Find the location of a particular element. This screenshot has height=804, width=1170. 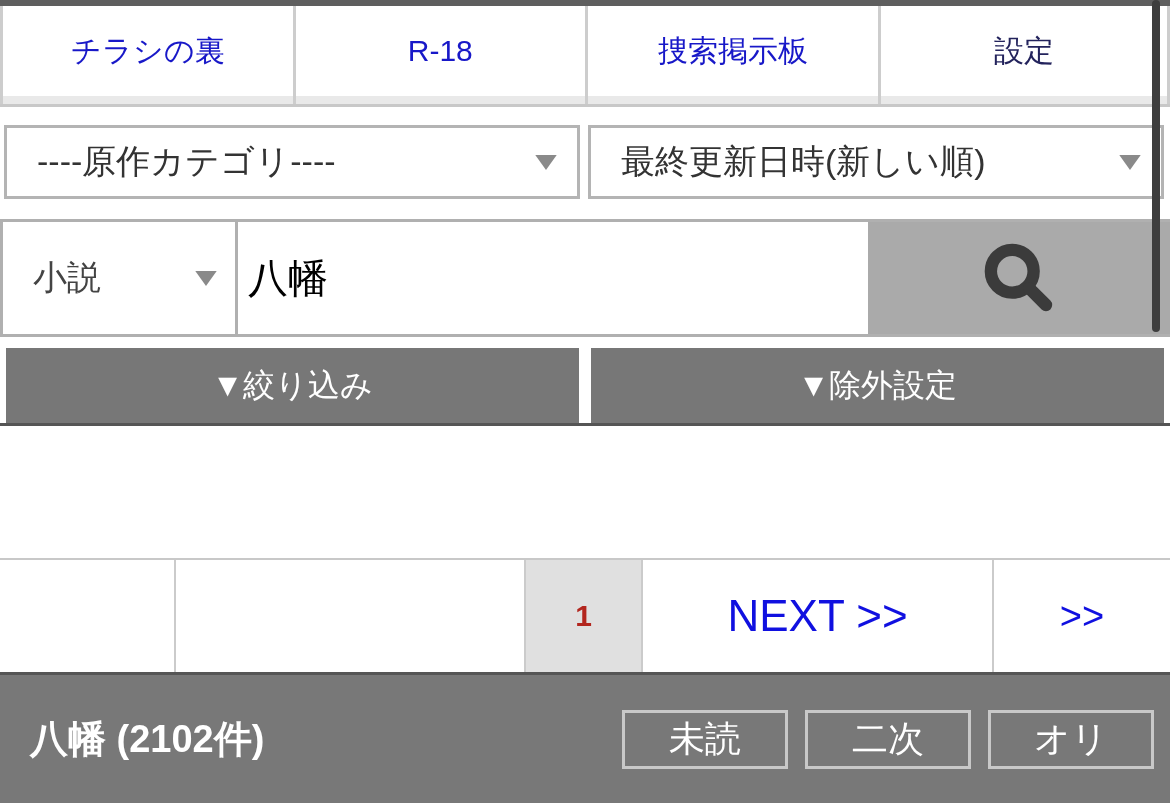

nav-link: 設定 is located at coordinates (1023, 55).